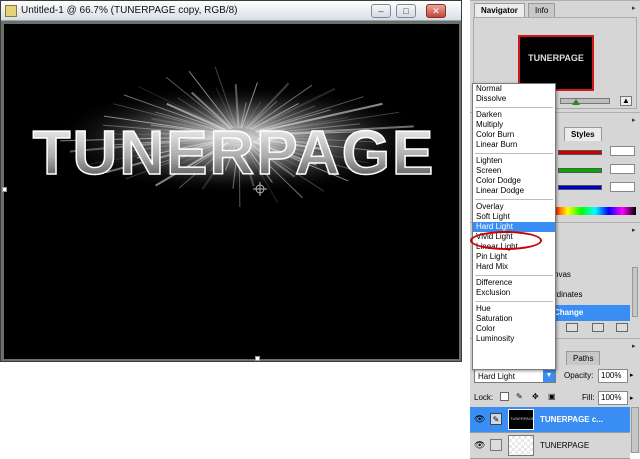 The height and width of the screenshot is (459, 640). I want to click on tab-styles: Styles, so click(583, 134).